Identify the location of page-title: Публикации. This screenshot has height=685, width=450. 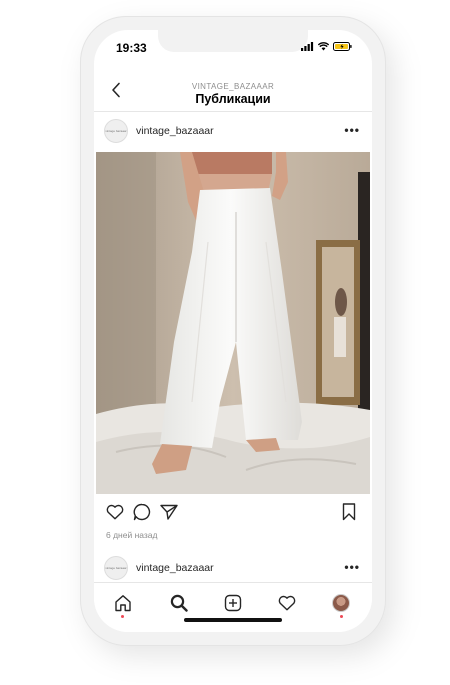
(233, 99).